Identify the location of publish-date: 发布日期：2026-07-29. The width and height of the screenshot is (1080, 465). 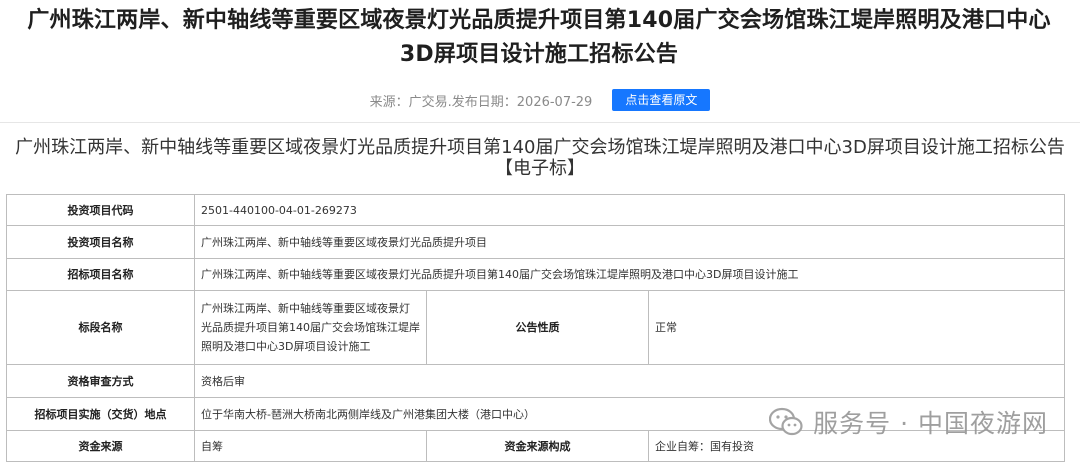
(522, 102).